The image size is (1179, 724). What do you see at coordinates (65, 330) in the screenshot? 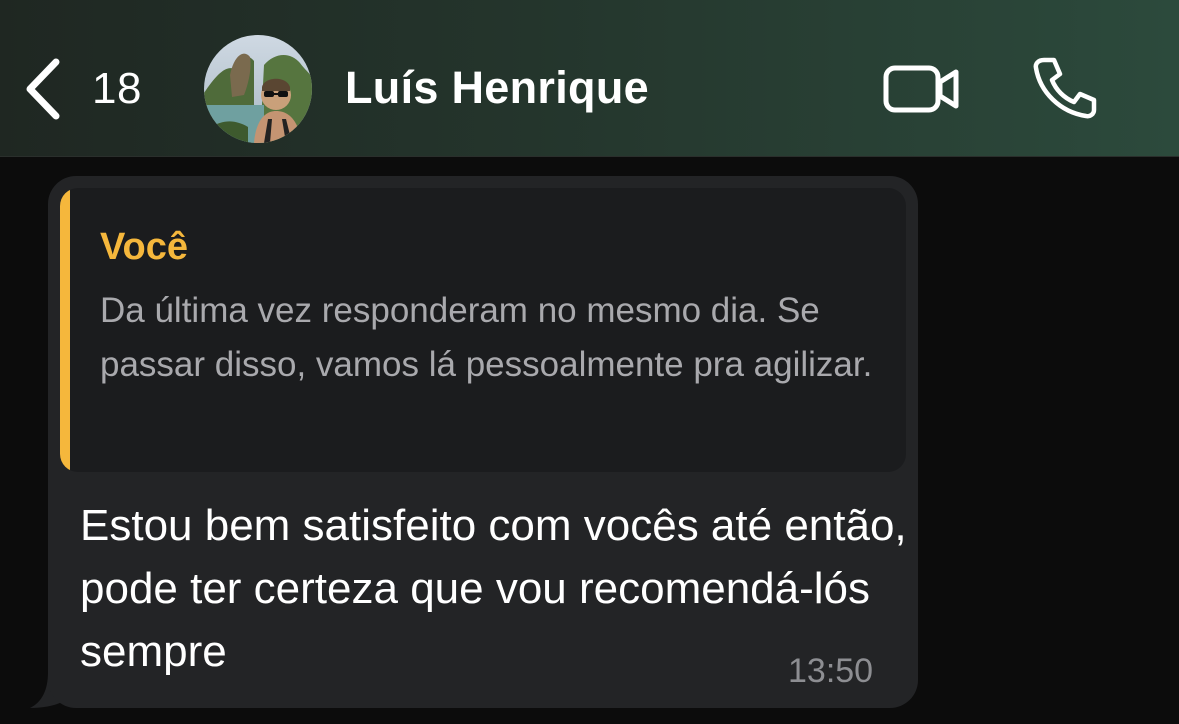
I see `quote-accent-bar` at bounding box center [65, 330].